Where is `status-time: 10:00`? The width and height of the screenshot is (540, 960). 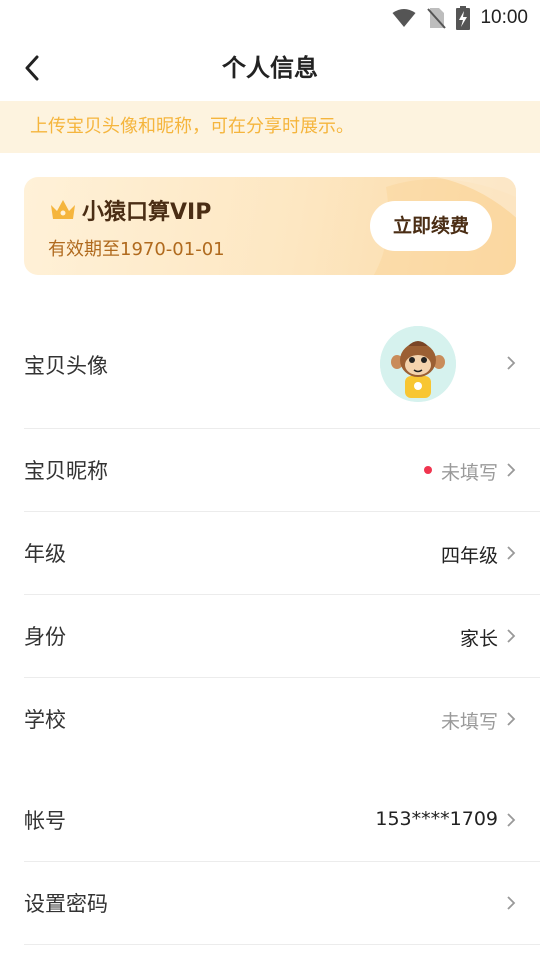
status-time: 10:00 is located at coordinates (504, 17).